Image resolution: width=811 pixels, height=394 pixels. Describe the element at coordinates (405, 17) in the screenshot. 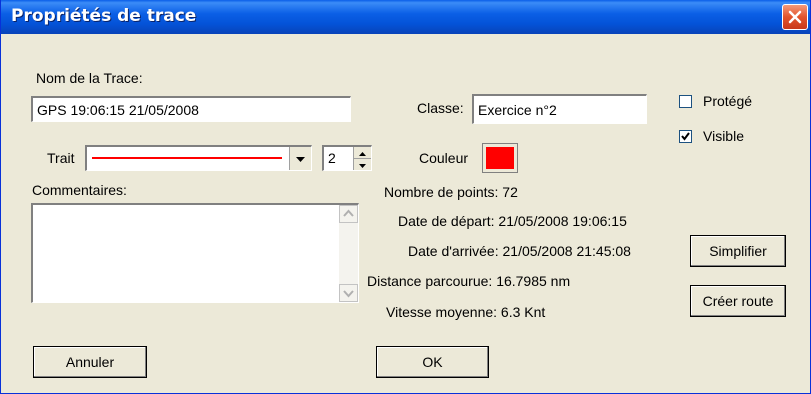

I see `title-bar: Propriétés de trace` at that location.